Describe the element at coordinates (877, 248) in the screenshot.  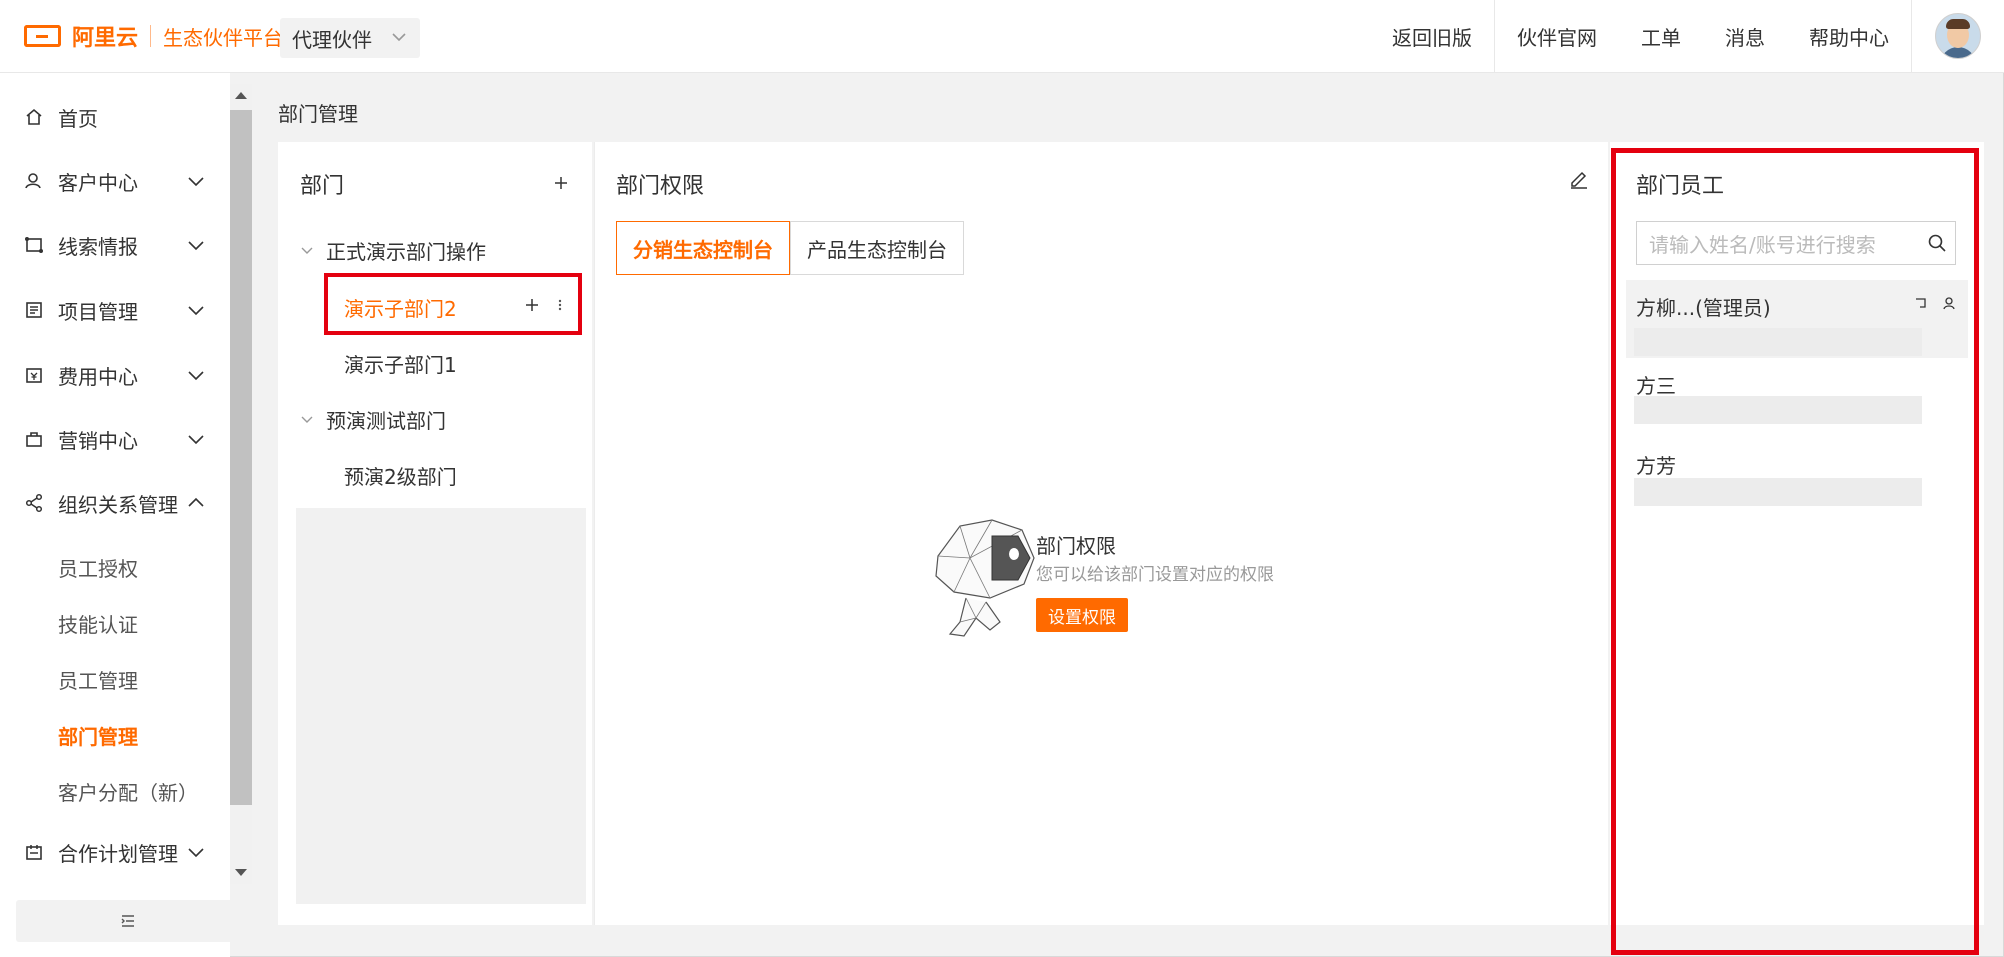
I see `tab-product-console: 产品生态控制台` at that location.